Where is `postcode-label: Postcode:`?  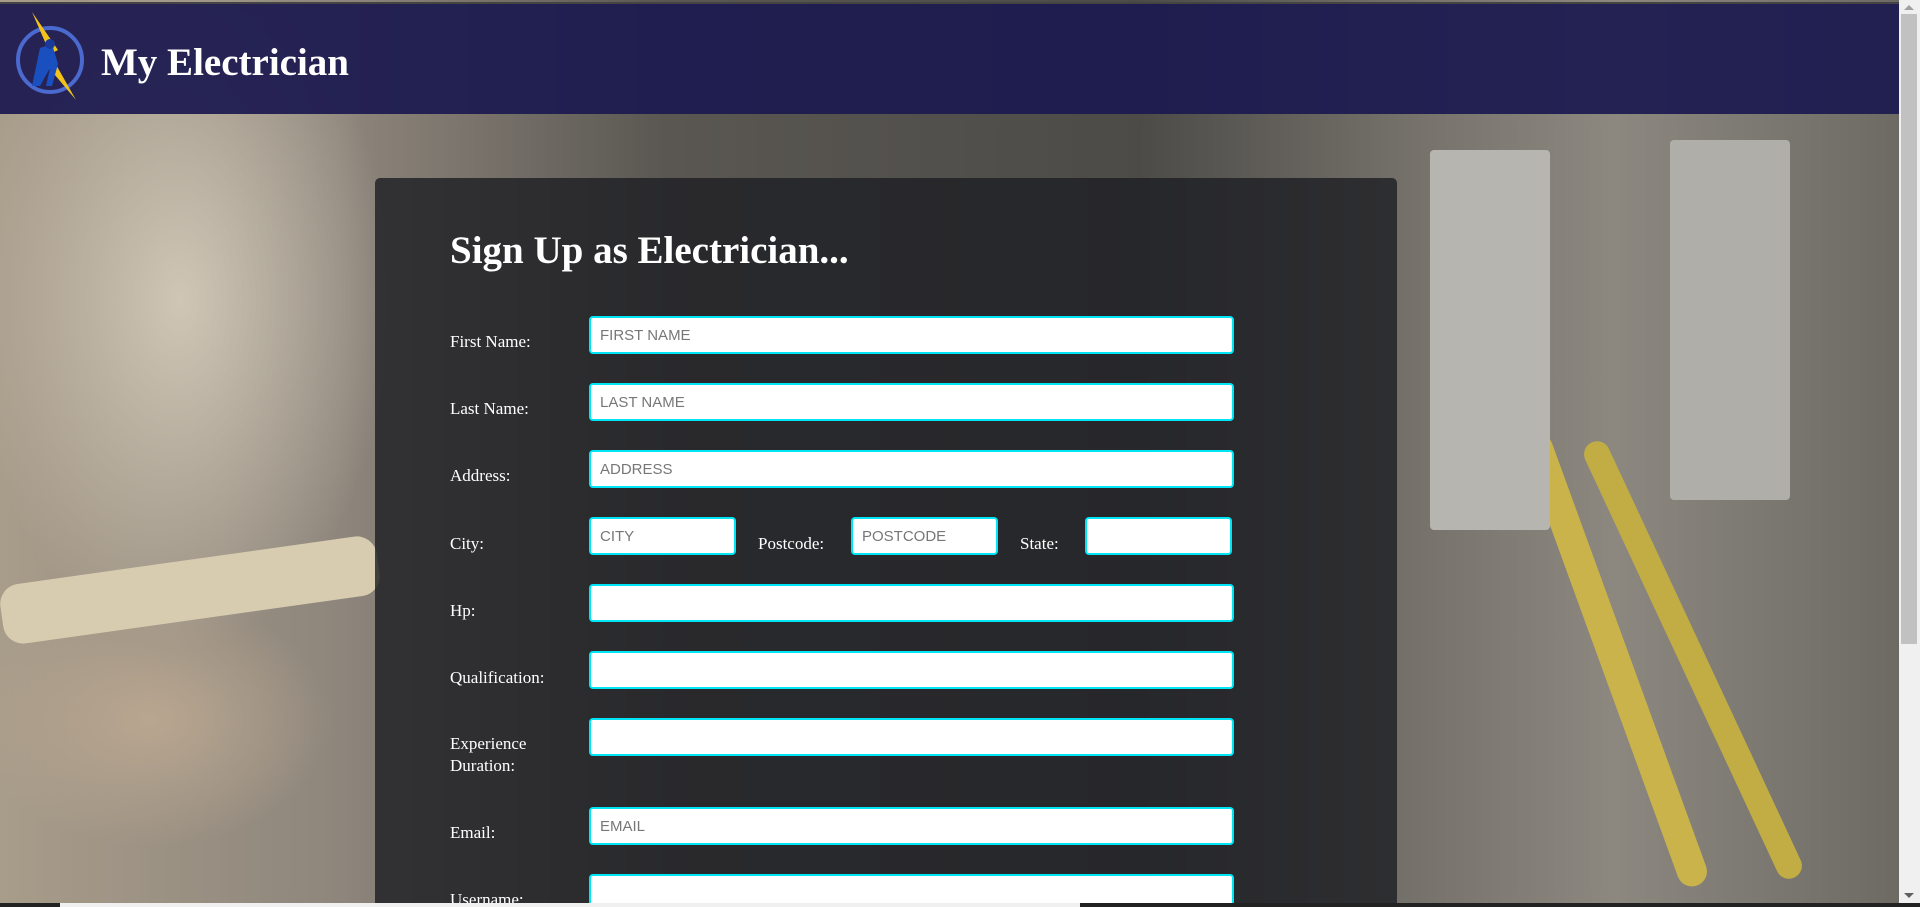
postcode-label: Postcode: is located at coordinates (791, 543).